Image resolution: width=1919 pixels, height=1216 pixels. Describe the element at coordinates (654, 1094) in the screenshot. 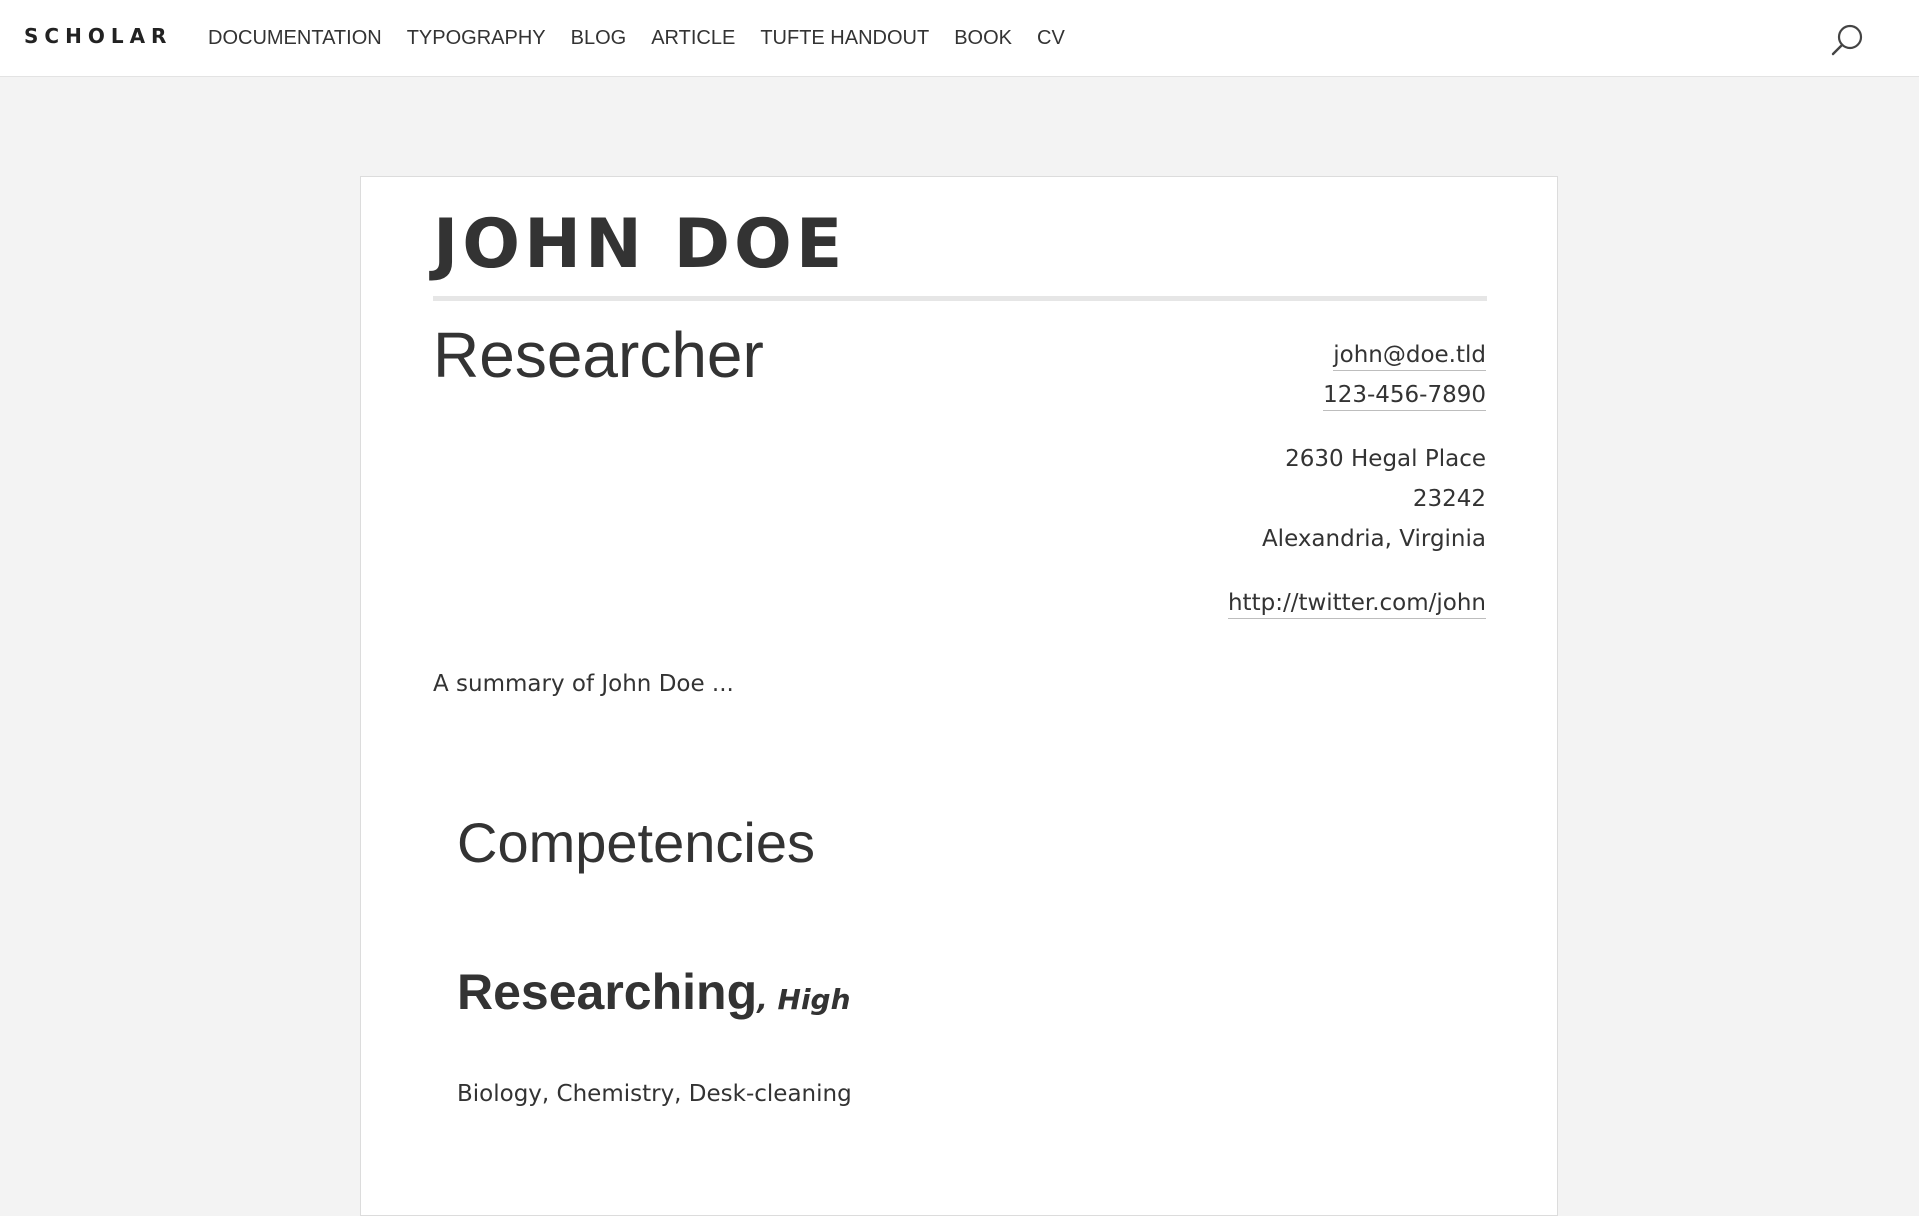

I see `competency-description: Biology, Chemistry, Desk-cleaning` at that location.